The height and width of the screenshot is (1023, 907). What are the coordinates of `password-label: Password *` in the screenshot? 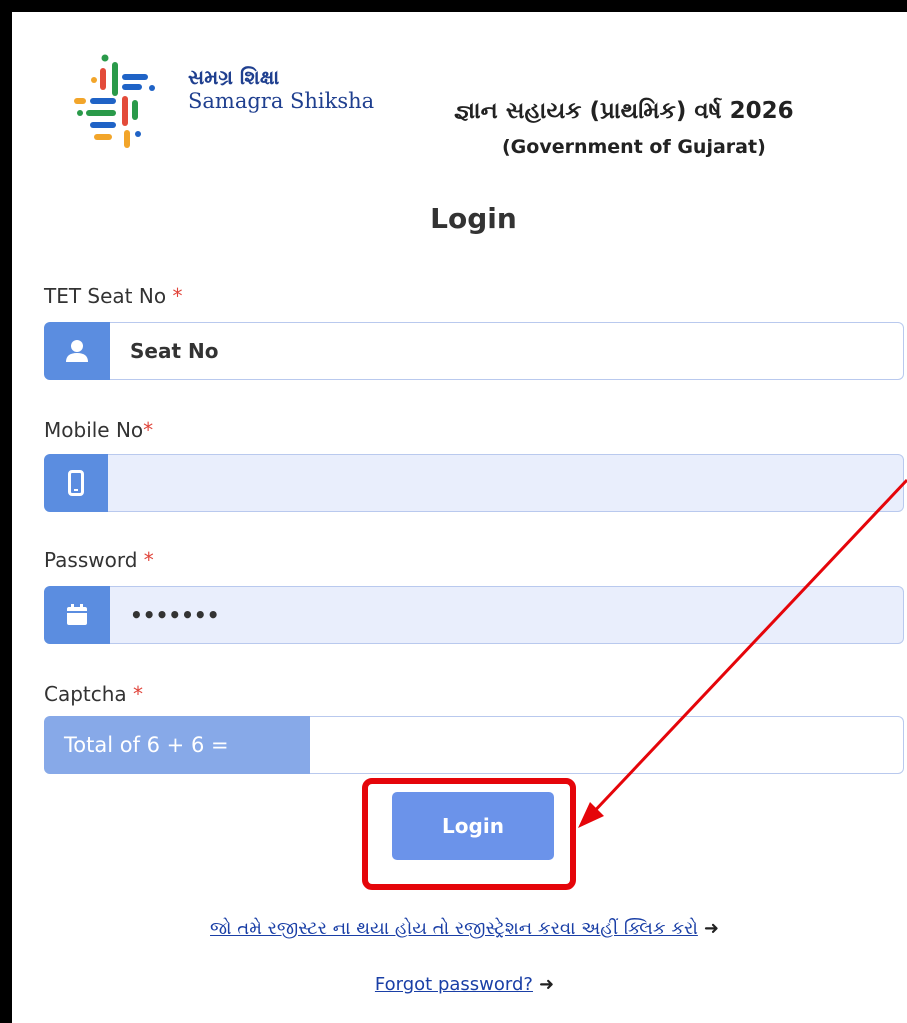 It's located at (99, 560).